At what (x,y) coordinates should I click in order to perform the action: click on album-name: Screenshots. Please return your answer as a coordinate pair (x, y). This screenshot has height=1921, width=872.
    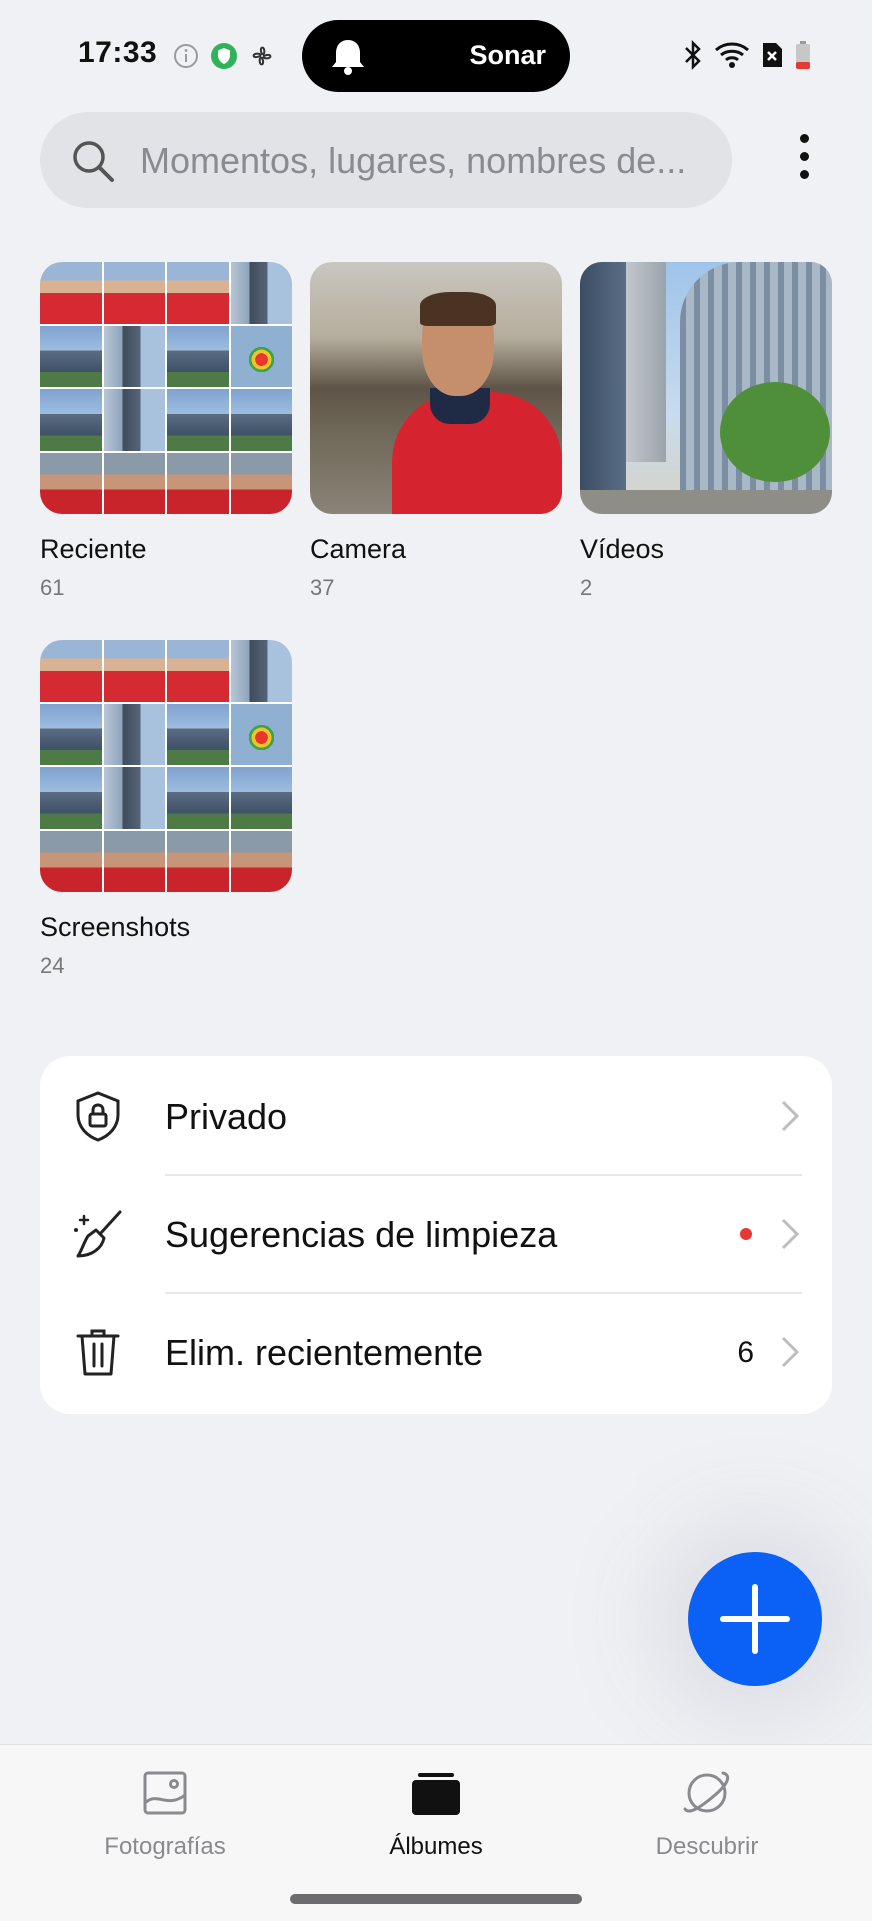
    Looking at the image, I should click on (115, 927).